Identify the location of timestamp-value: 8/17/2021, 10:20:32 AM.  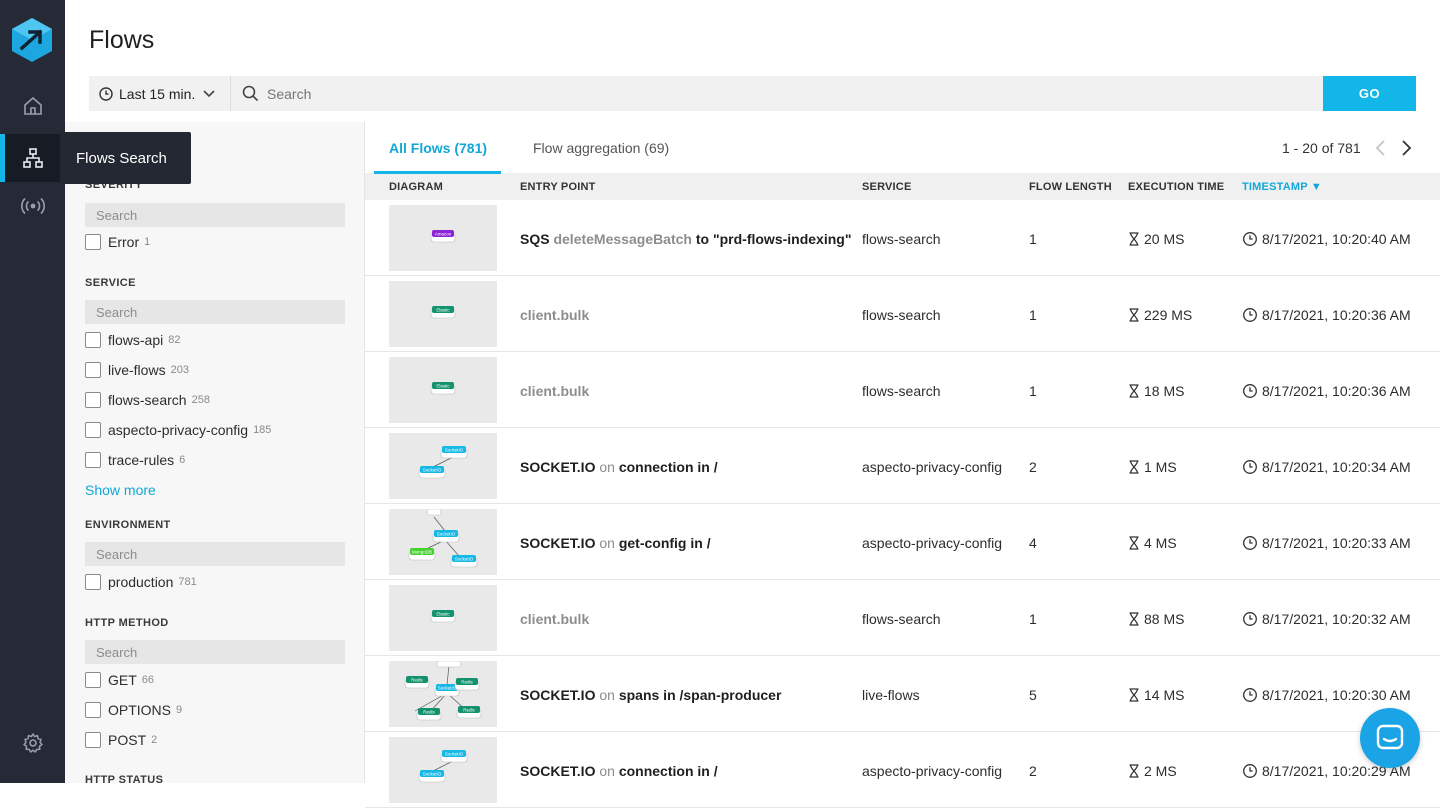
(1336, 619).